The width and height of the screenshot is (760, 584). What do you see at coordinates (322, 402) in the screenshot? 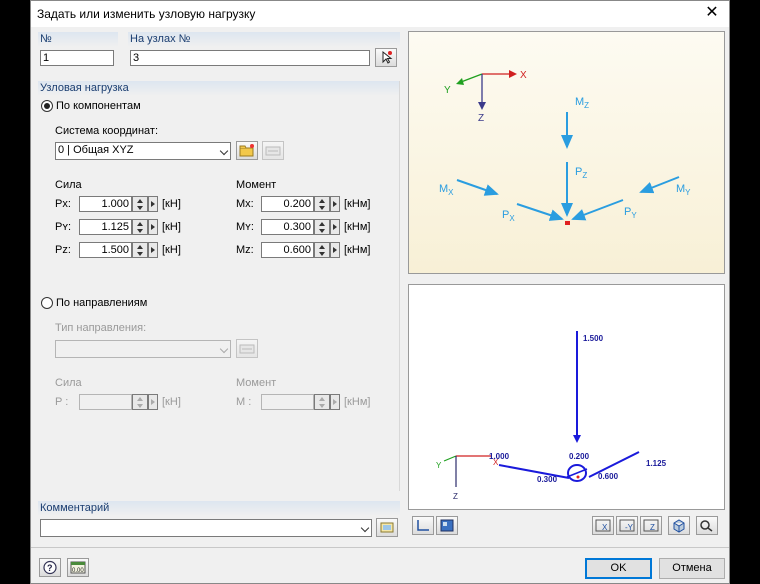
I see `m-spinner` at bounding box center [322, 402].